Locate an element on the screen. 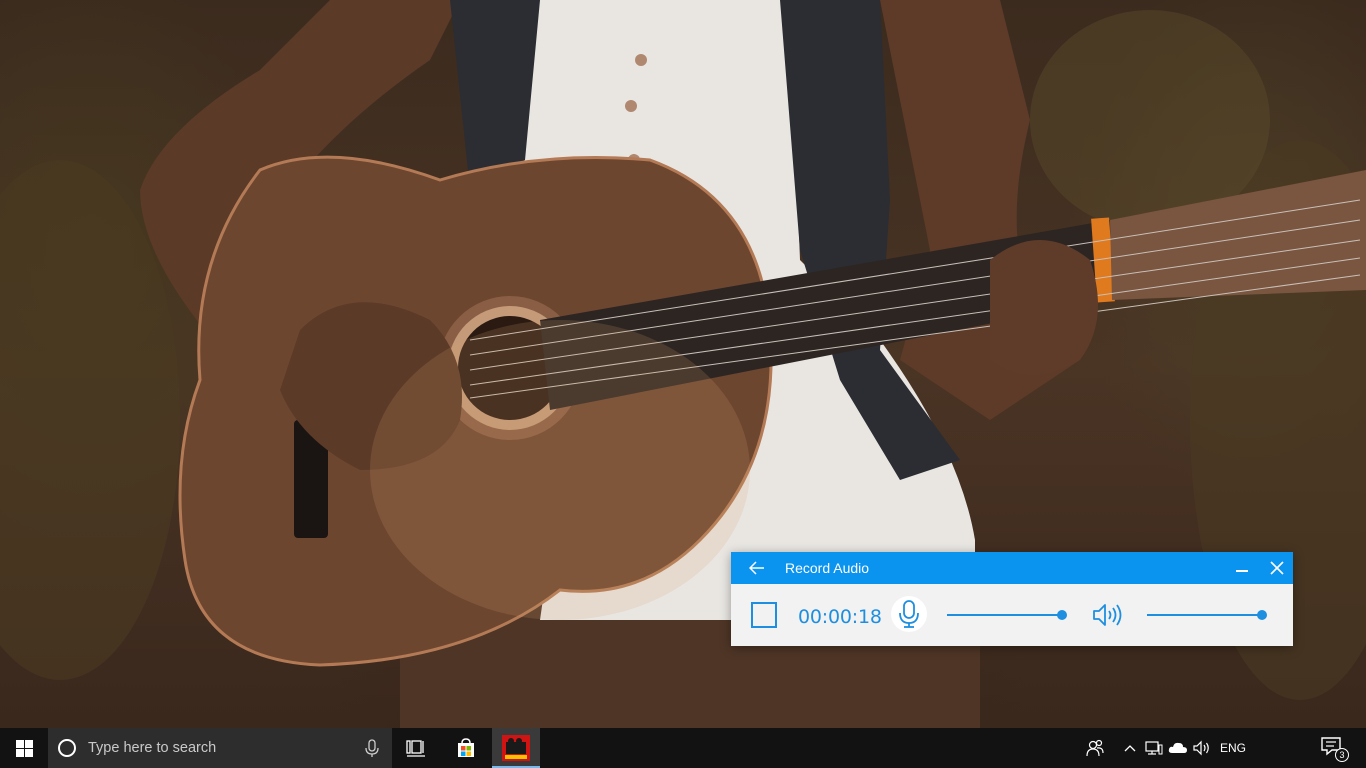  store-icon is located at coordinates (466, 747).